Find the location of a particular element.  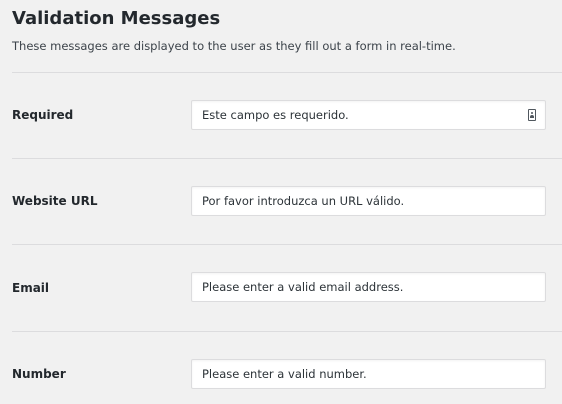

required-label: Required is located at coordinates (43, 115).